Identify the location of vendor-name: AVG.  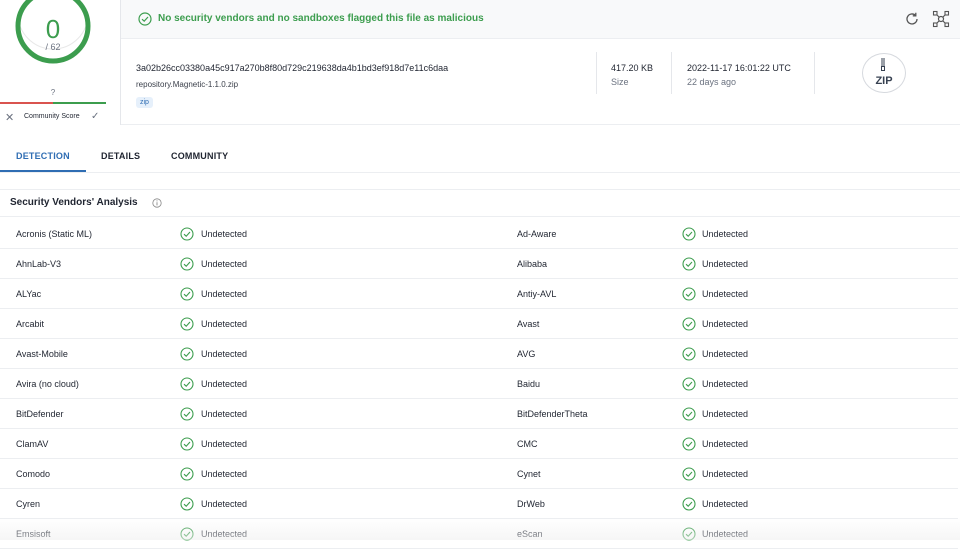
(526, 354).